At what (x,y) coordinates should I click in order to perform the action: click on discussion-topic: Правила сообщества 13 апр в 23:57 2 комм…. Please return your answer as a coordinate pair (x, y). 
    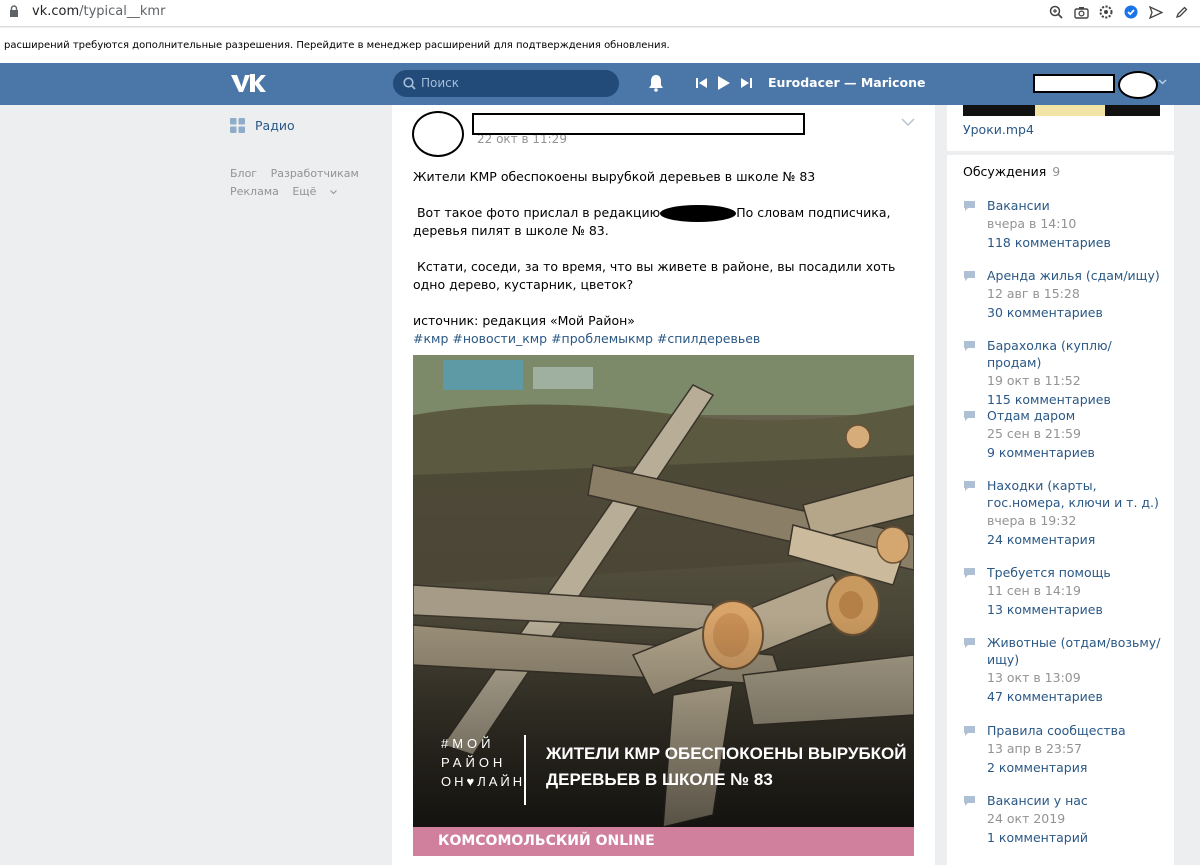
    Looking at the image, I should click on (1063, 750).